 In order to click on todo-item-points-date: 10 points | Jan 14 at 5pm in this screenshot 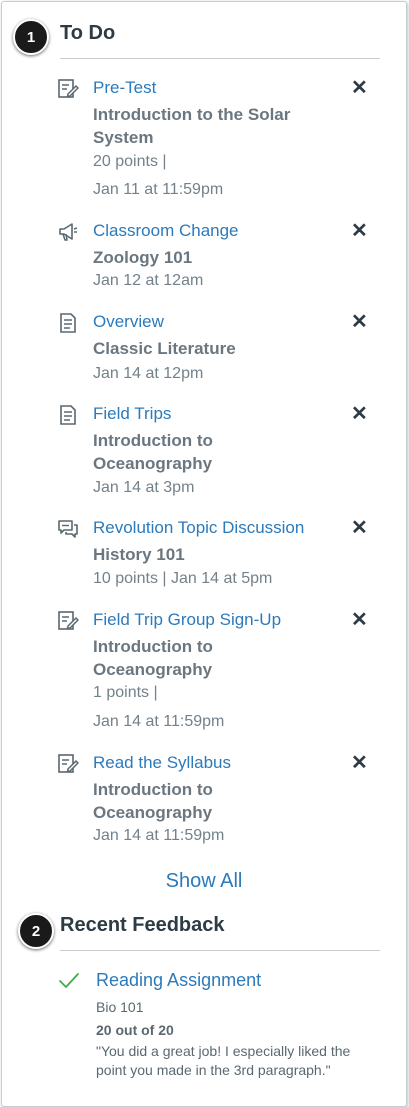, I will do `click(183, 578)`.